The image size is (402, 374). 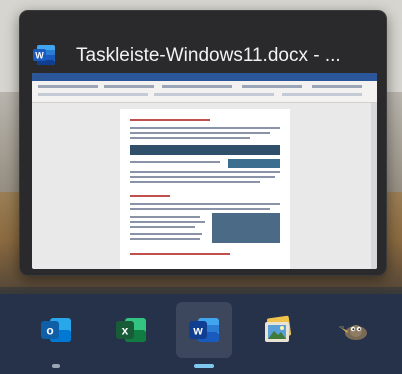 I want to click on preview-ribbon, so click(x=204, y=92).